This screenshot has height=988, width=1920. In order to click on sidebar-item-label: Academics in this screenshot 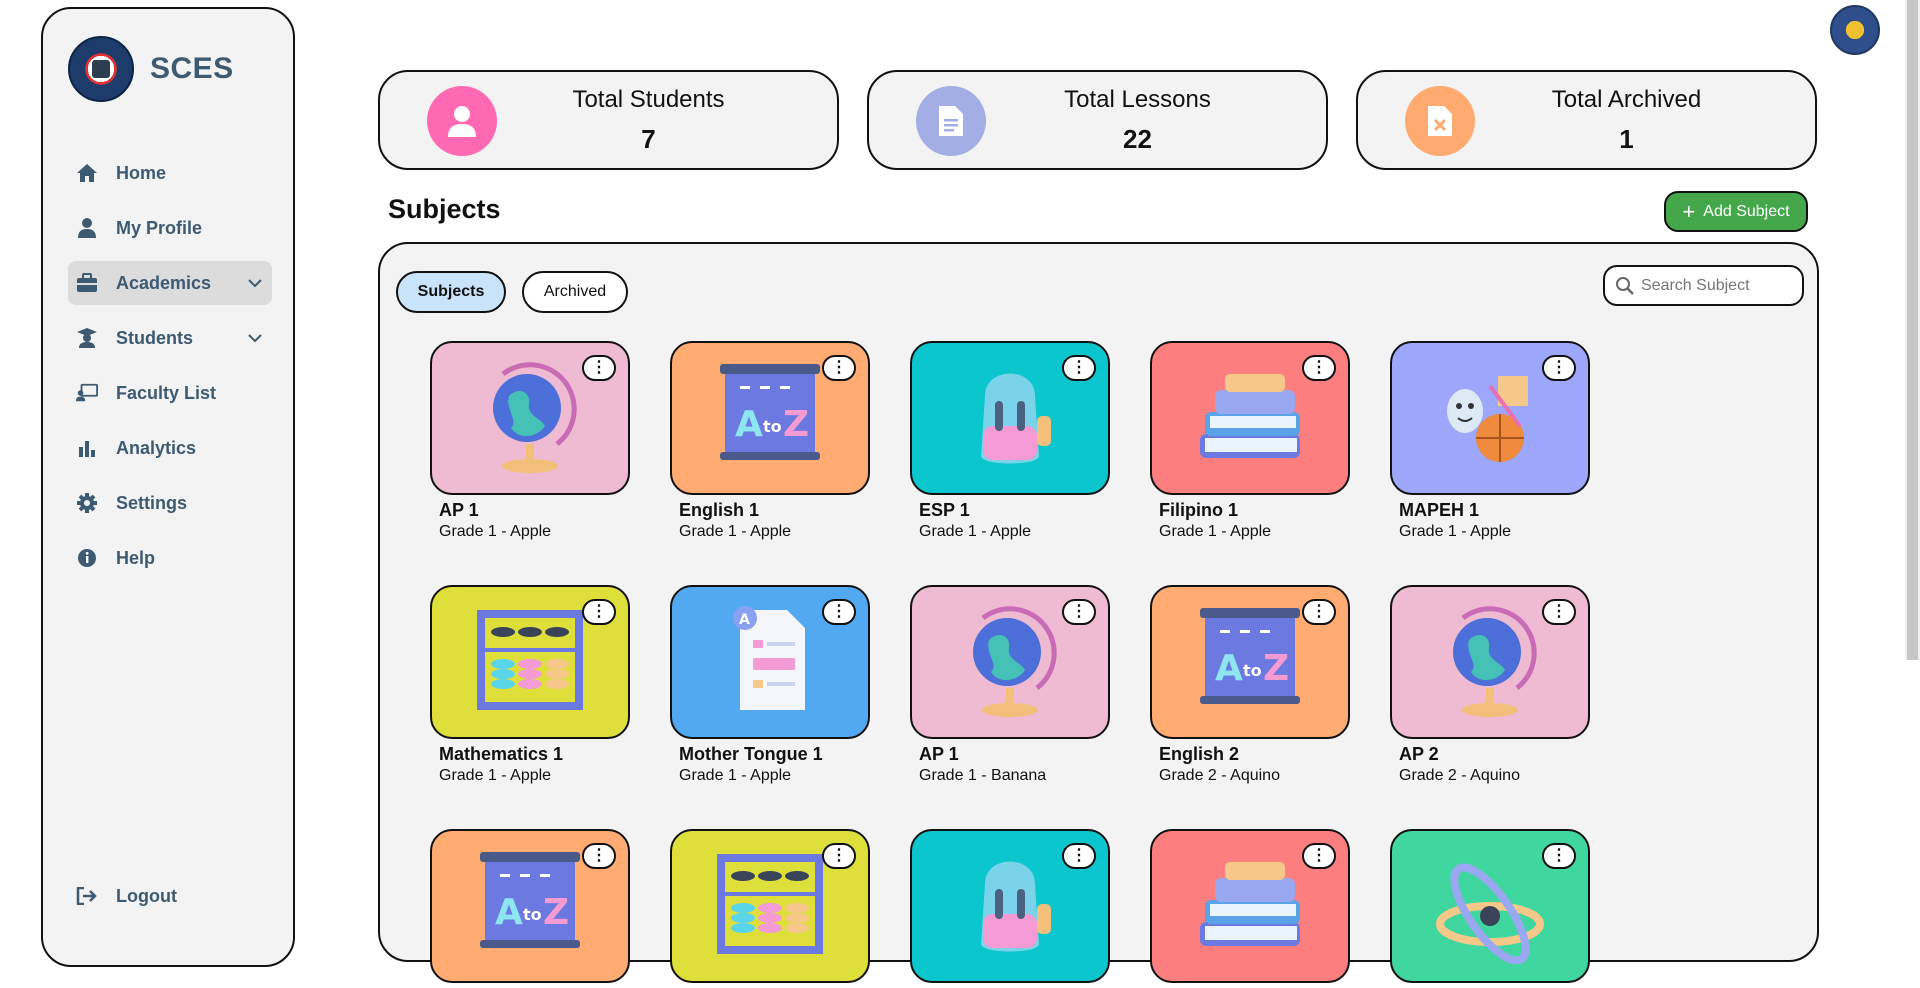, I will do `click(164, 282)`.